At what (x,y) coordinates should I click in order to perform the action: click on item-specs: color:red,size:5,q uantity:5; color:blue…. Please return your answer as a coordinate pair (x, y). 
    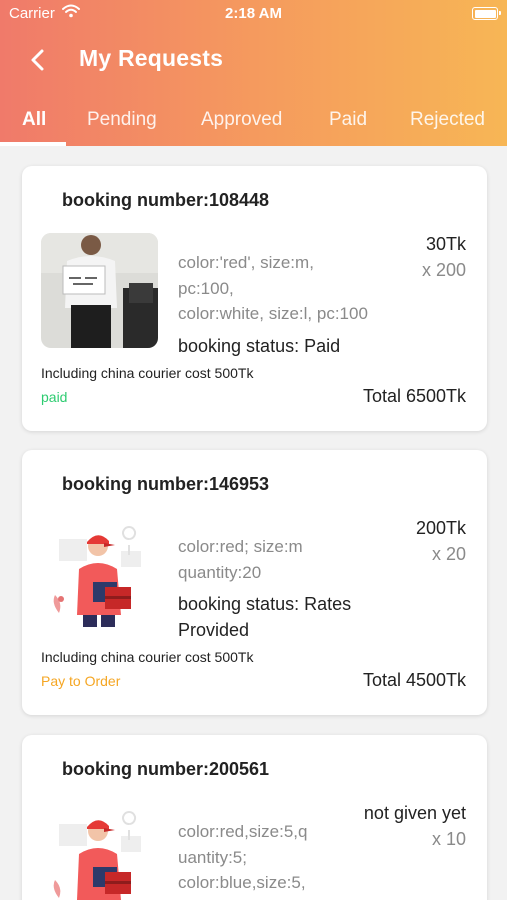
    Looking at the image, I should click on (243, 857).